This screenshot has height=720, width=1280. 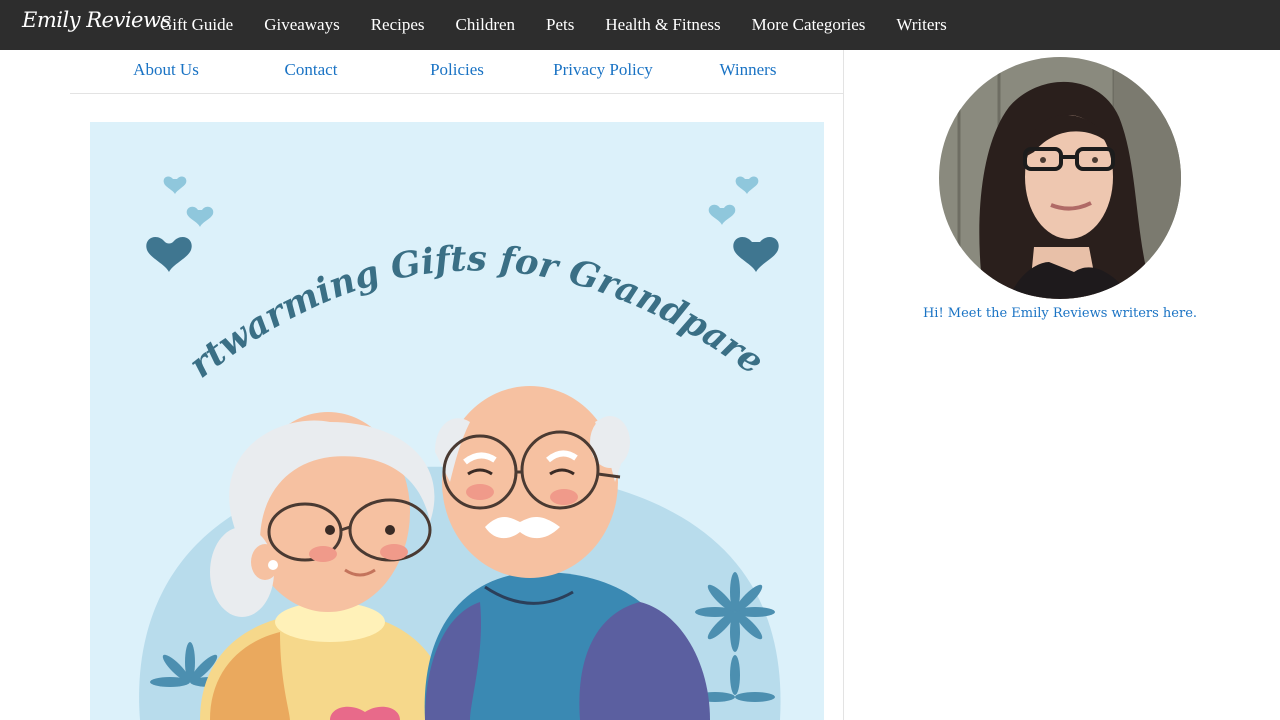 I want to click on nav-giveaways: Giveaways, so click(x=302, y=25).